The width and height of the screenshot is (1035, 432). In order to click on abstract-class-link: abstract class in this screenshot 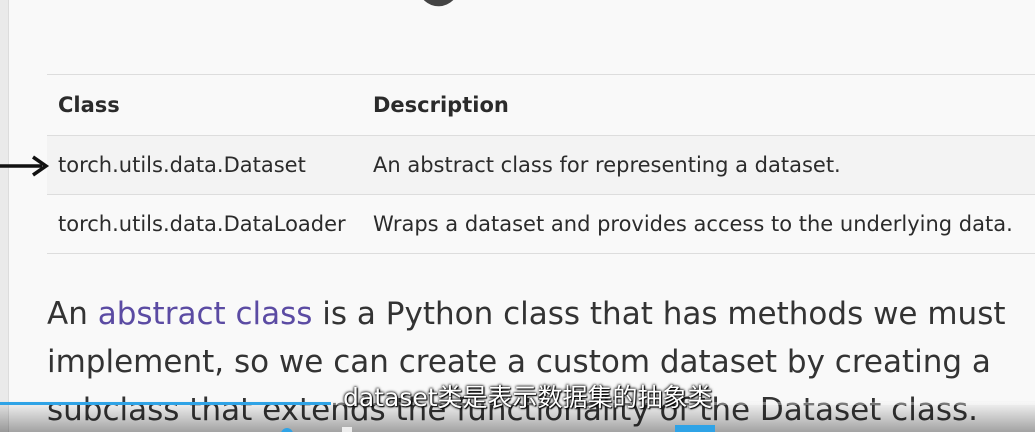, I will do `click(205, 314)`.